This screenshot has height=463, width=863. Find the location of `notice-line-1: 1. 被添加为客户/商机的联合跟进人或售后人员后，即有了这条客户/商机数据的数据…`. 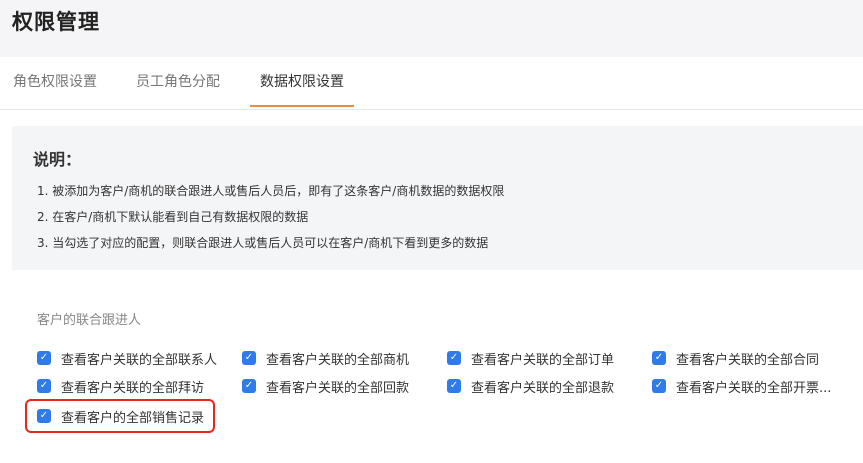

notice-line-1: 1. 被添加为客户/商机的联合跟进人或售后人员后，即有了这条客户/商机数据的数据… is located at coordinates (271, 191).